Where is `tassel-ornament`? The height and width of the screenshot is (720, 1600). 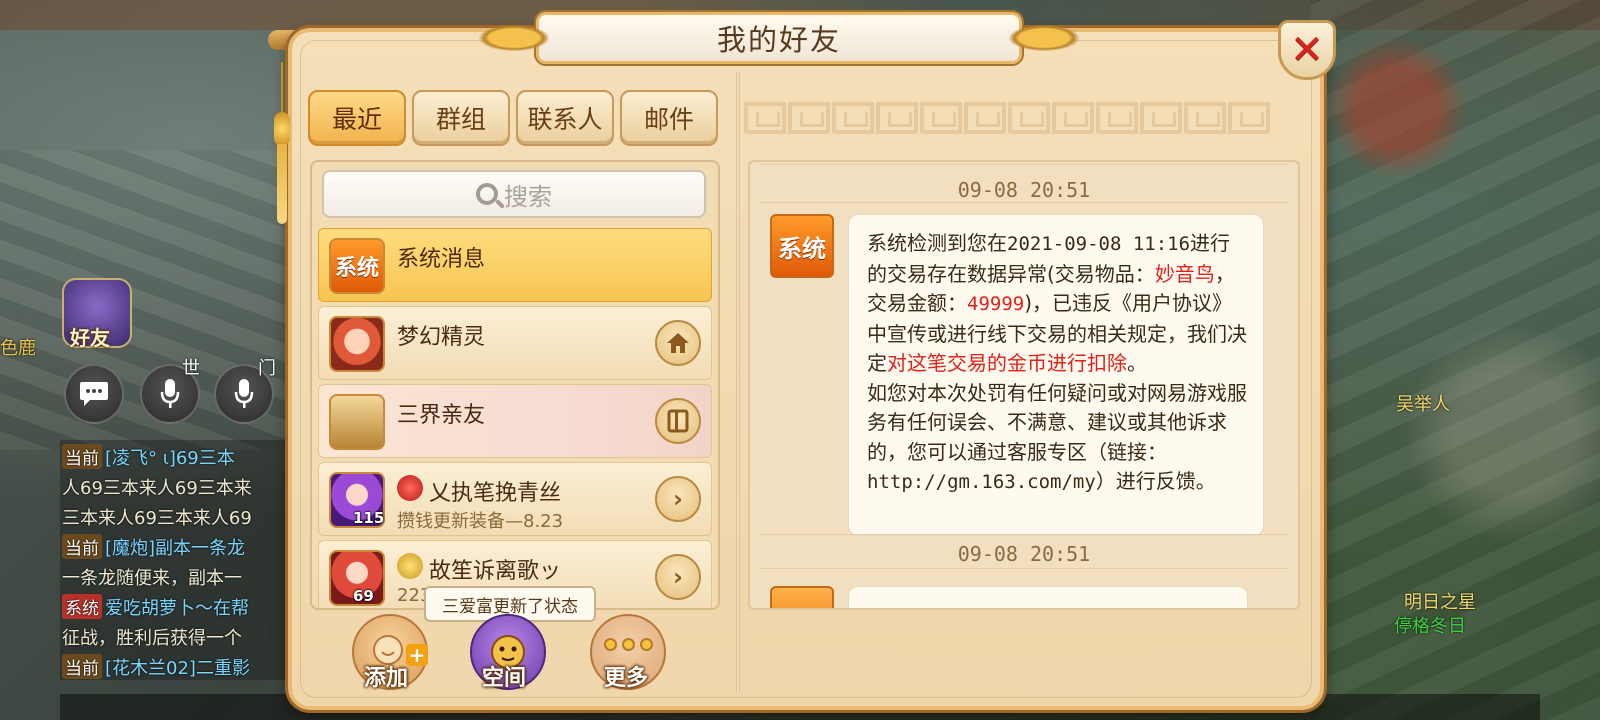 tassel-ornament is located at coordinates (282, 143).